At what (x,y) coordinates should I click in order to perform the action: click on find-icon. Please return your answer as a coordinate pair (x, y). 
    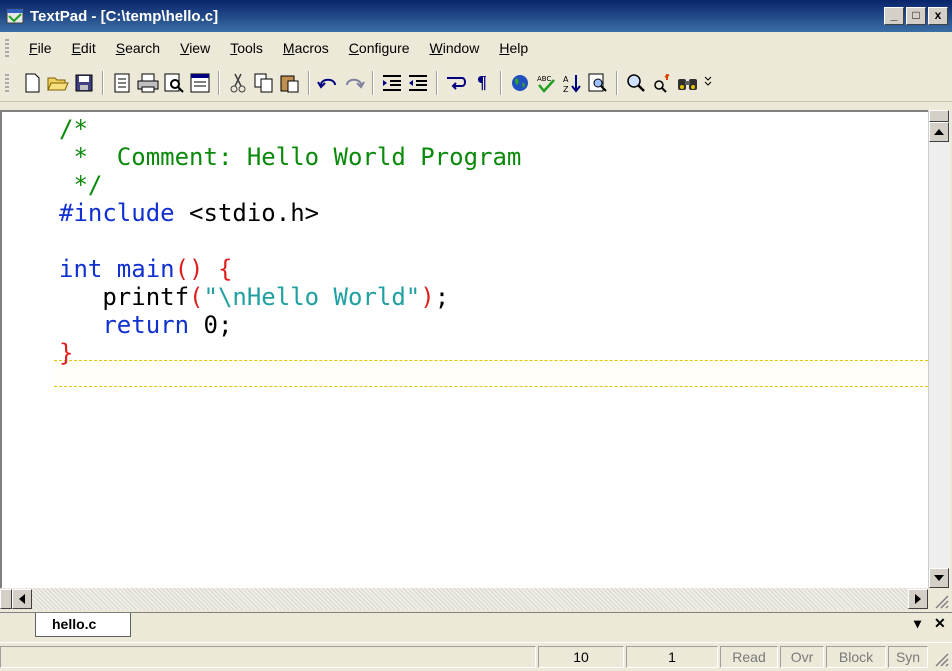
    Looking at the image, I should click on (636, 83).